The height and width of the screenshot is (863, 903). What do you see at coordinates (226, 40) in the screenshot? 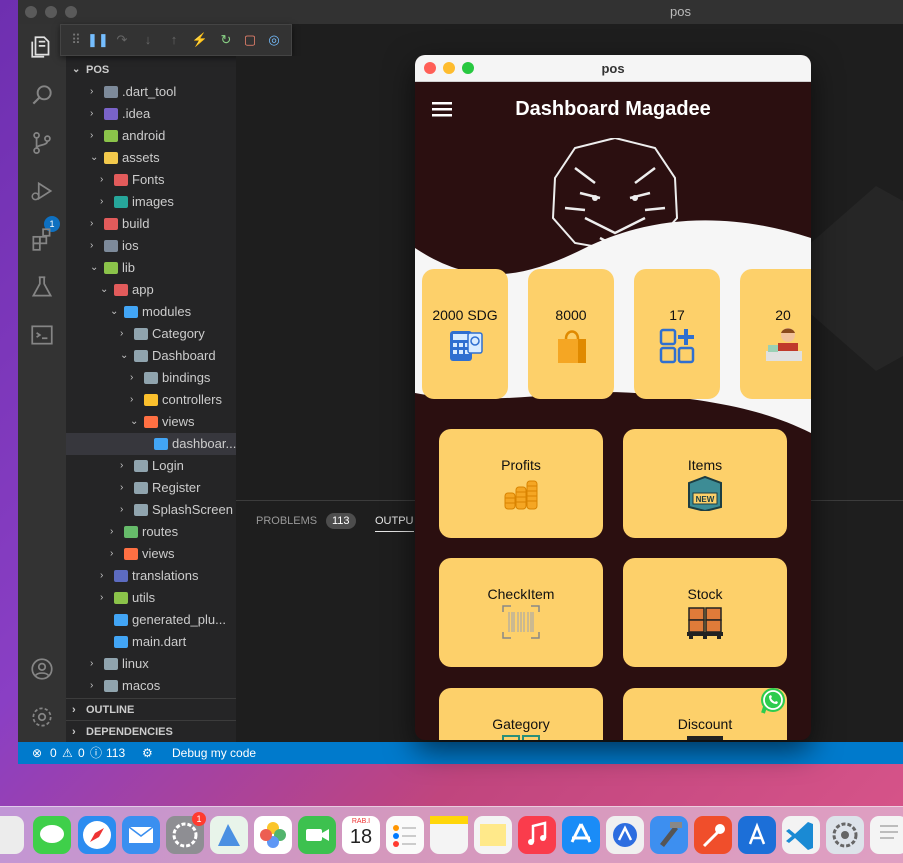
I see `restart-icon: ↻` at bounding box center [226, 40].